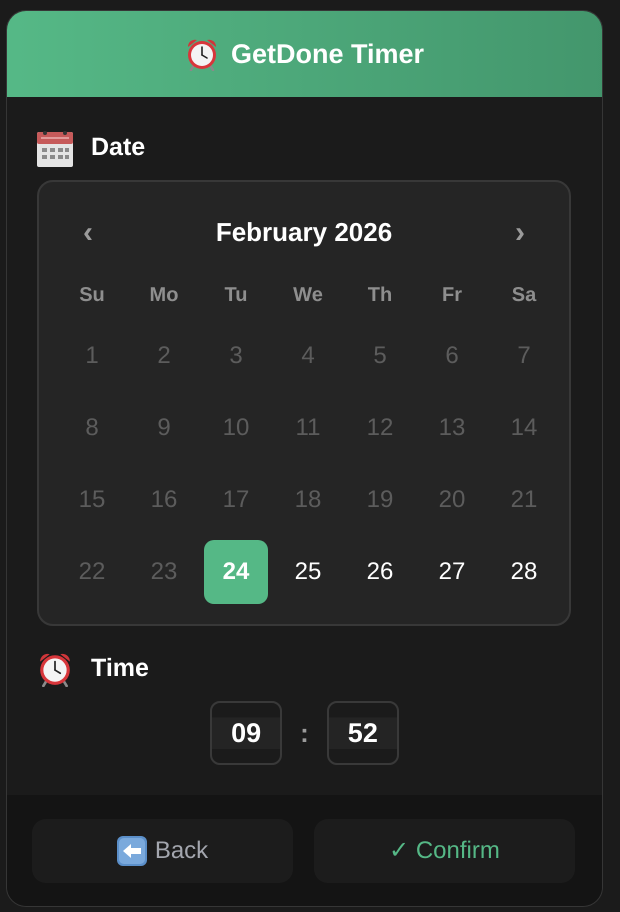 The height and width of the screenshot is (912, 620). What do you see at coordinates (55, 669) in the screenshot?
I see `alarm-clock-icon` at bounding box center [55, 669].